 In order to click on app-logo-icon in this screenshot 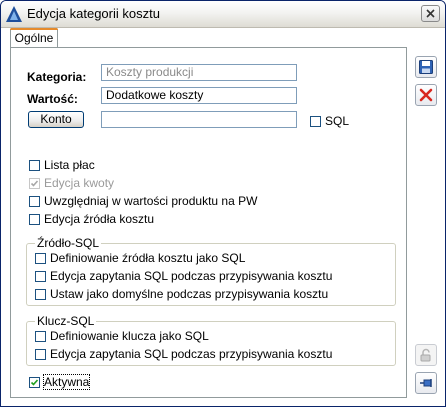, I will do `click(14, 14)`.